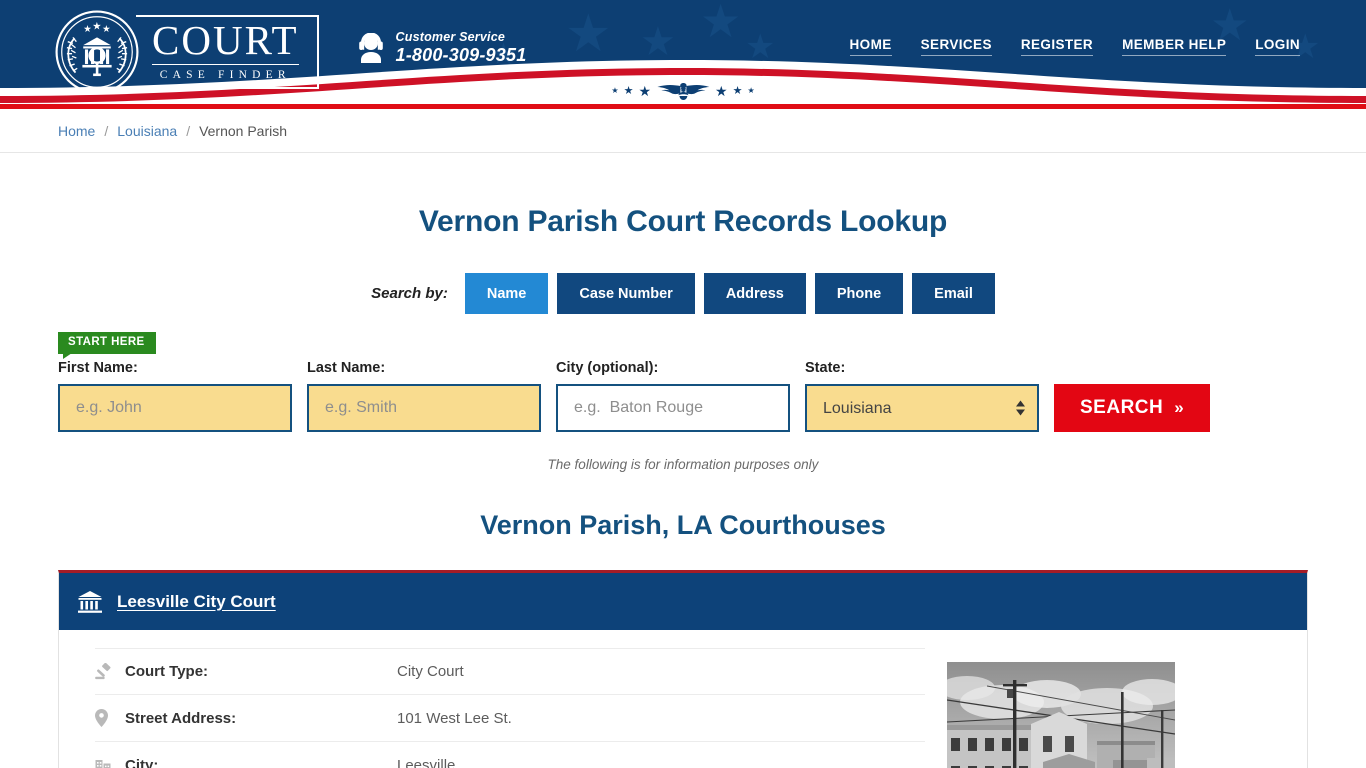 This screenshot has height=768, width=1366. I want to click on site-logo: ★ ★ ★ COURT CASE FINDER, so click(186, 52).